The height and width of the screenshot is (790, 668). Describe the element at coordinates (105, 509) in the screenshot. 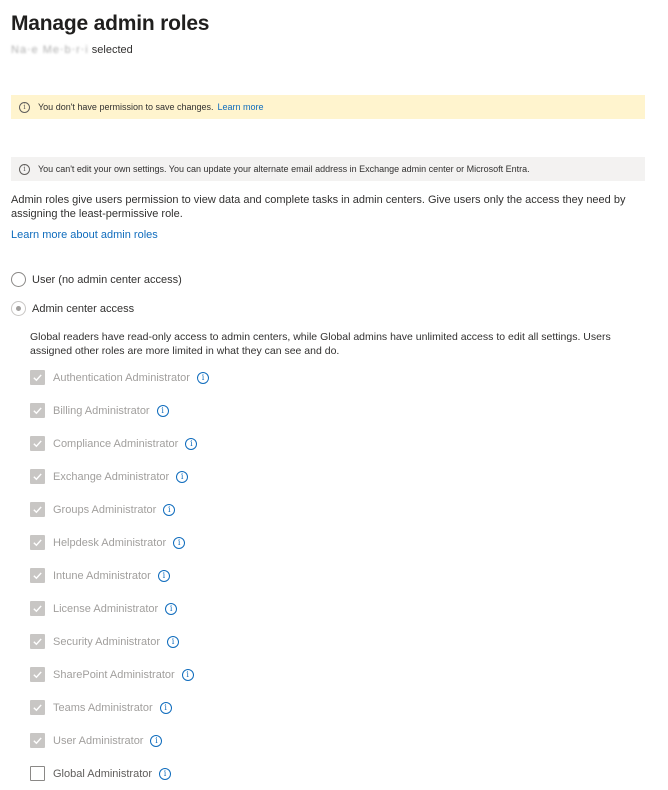

I see `role-label: Groups Administrator` at that location.